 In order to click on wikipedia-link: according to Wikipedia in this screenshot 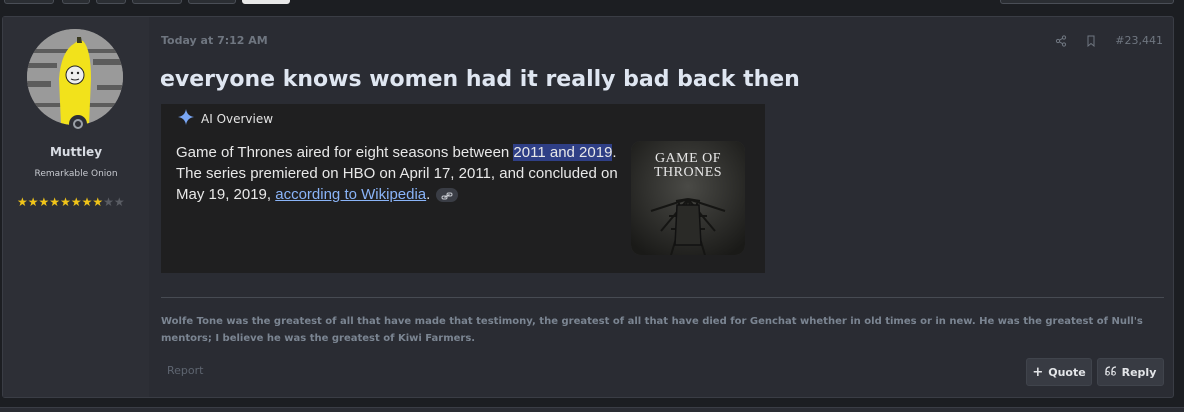, I will do `click(350, 194)`.